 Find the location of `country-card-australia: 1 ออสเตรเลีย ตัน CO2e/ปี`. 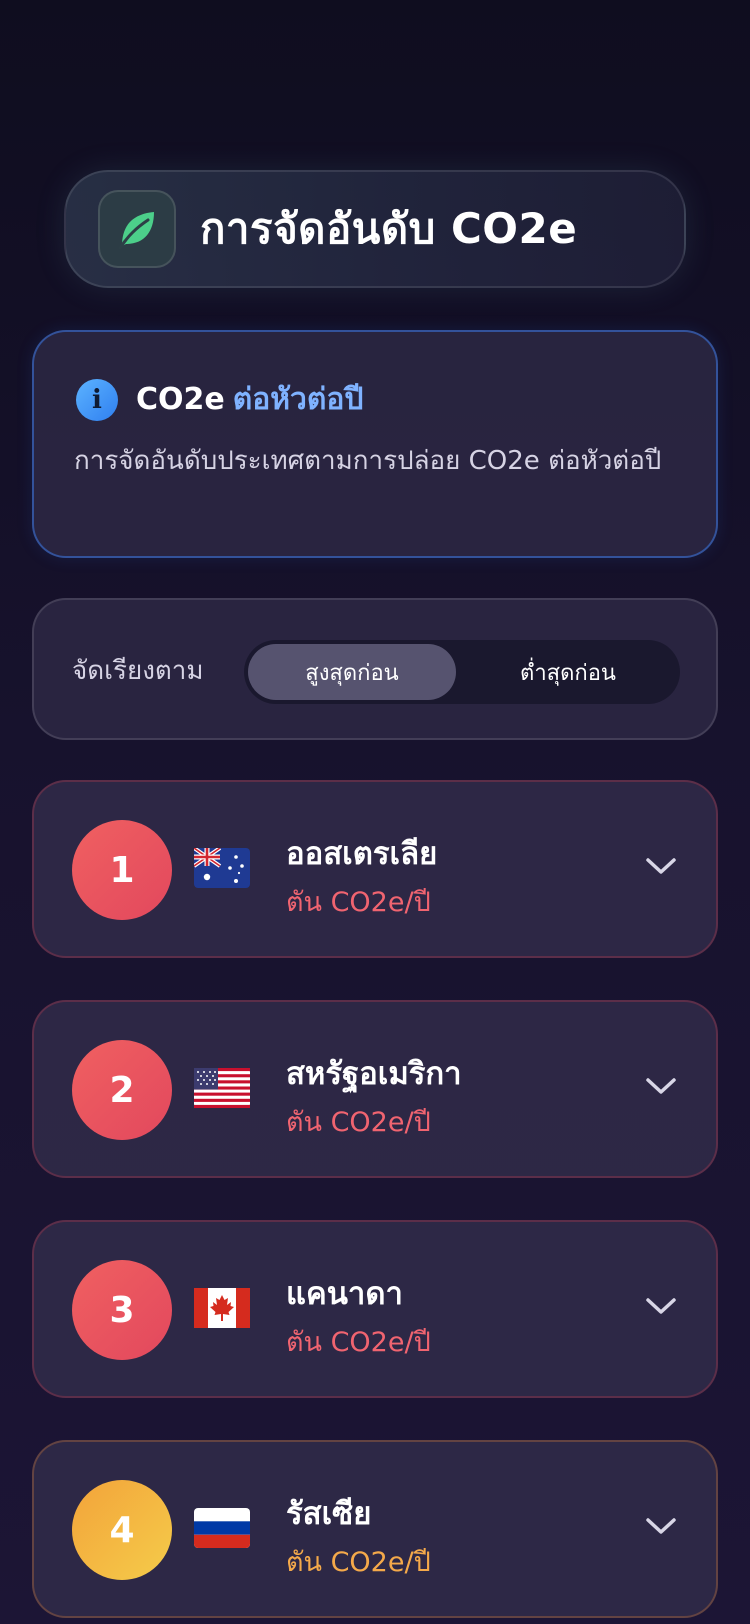

country-card-australia: 1 ออสเตรเลีย ตัน CO2e/ปี is located at coordinates (375, 869).